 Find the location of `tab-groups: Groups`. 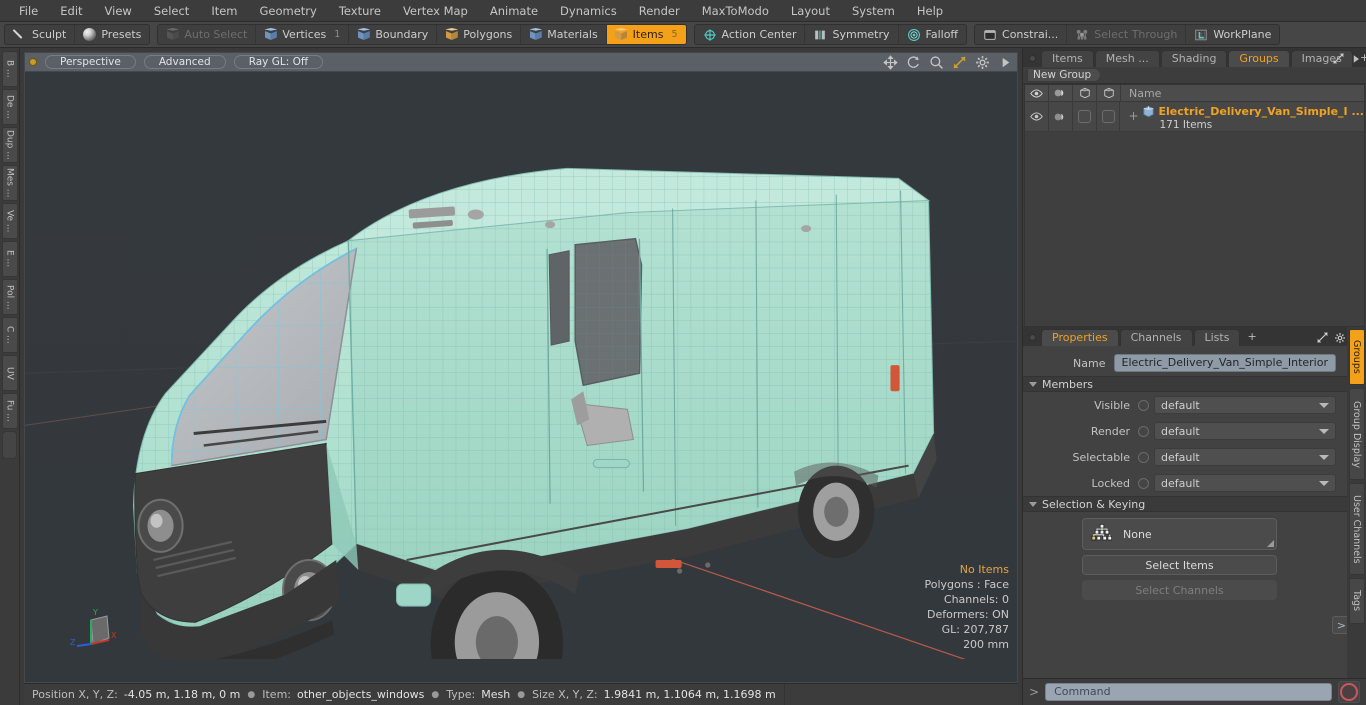

tab-groups: Groups is located at coordinates (1259, 58).